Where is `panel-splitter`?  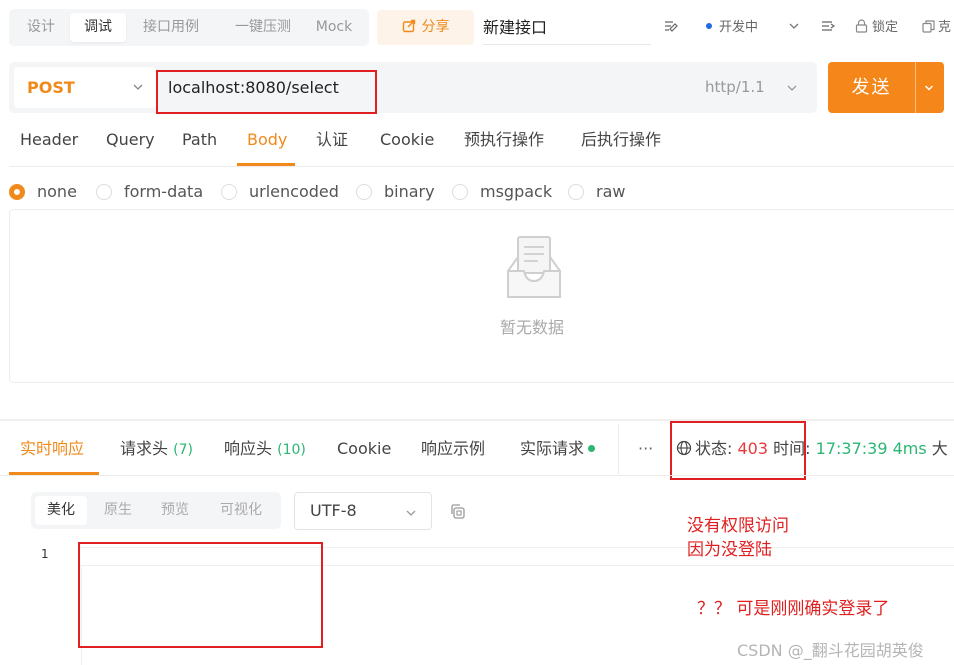 panel-splitter is located at coordinates (477, 420).